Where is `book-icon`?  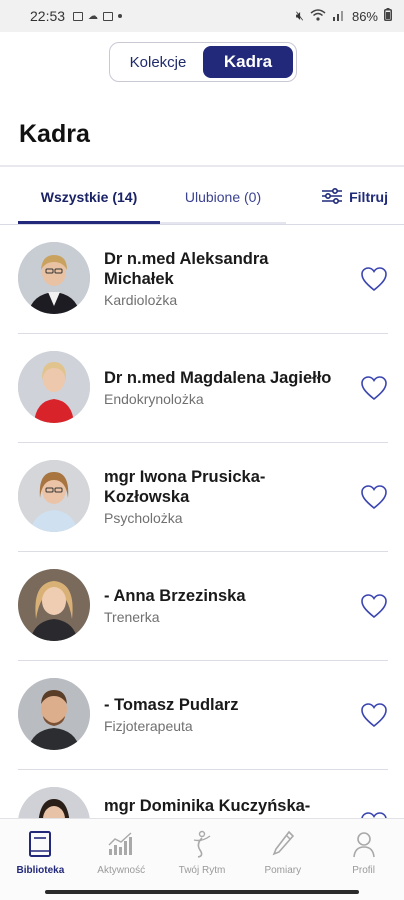 book-icon is located at coordinates (40, 844).